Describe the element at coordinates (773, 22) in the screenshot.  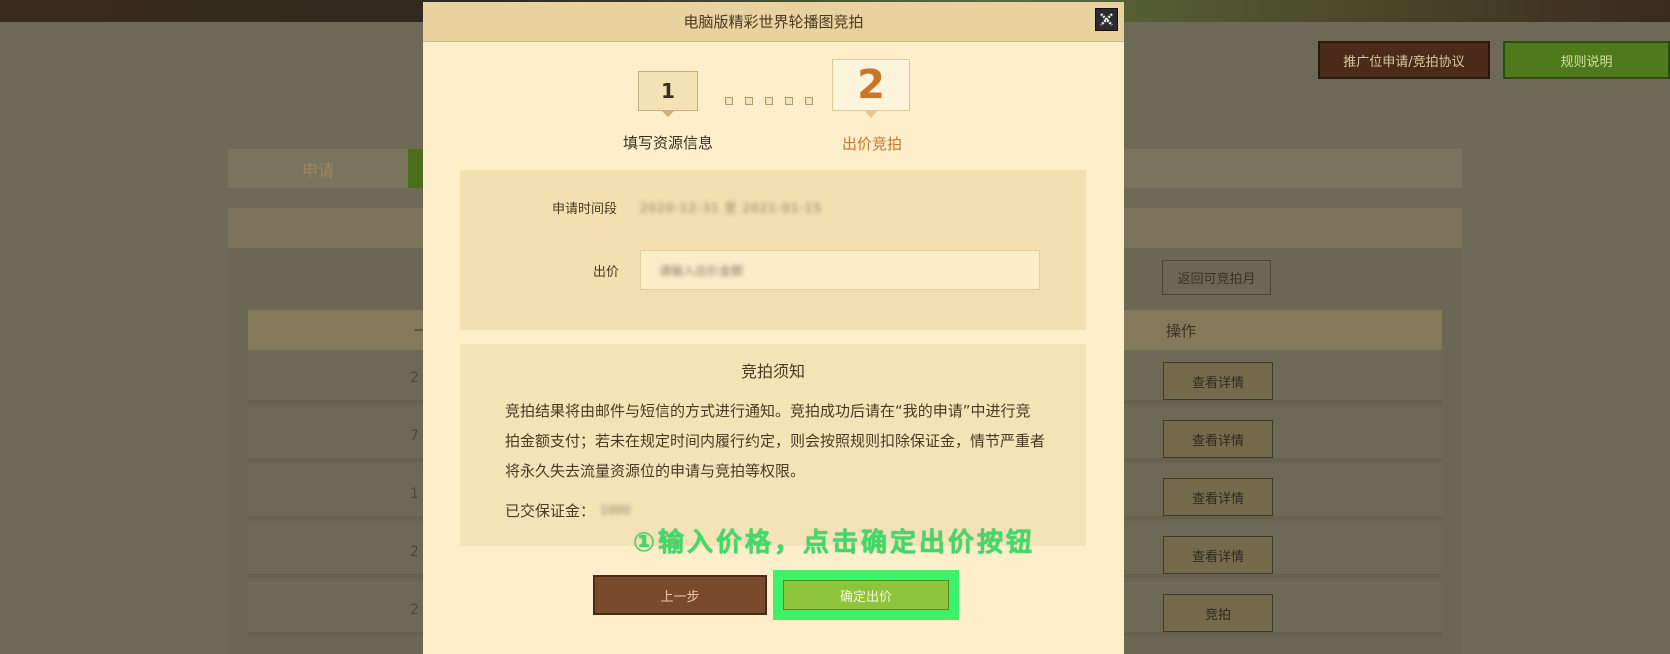
I see `modal-title: 电脑版精彩世界轮播图竞拍` at that location.